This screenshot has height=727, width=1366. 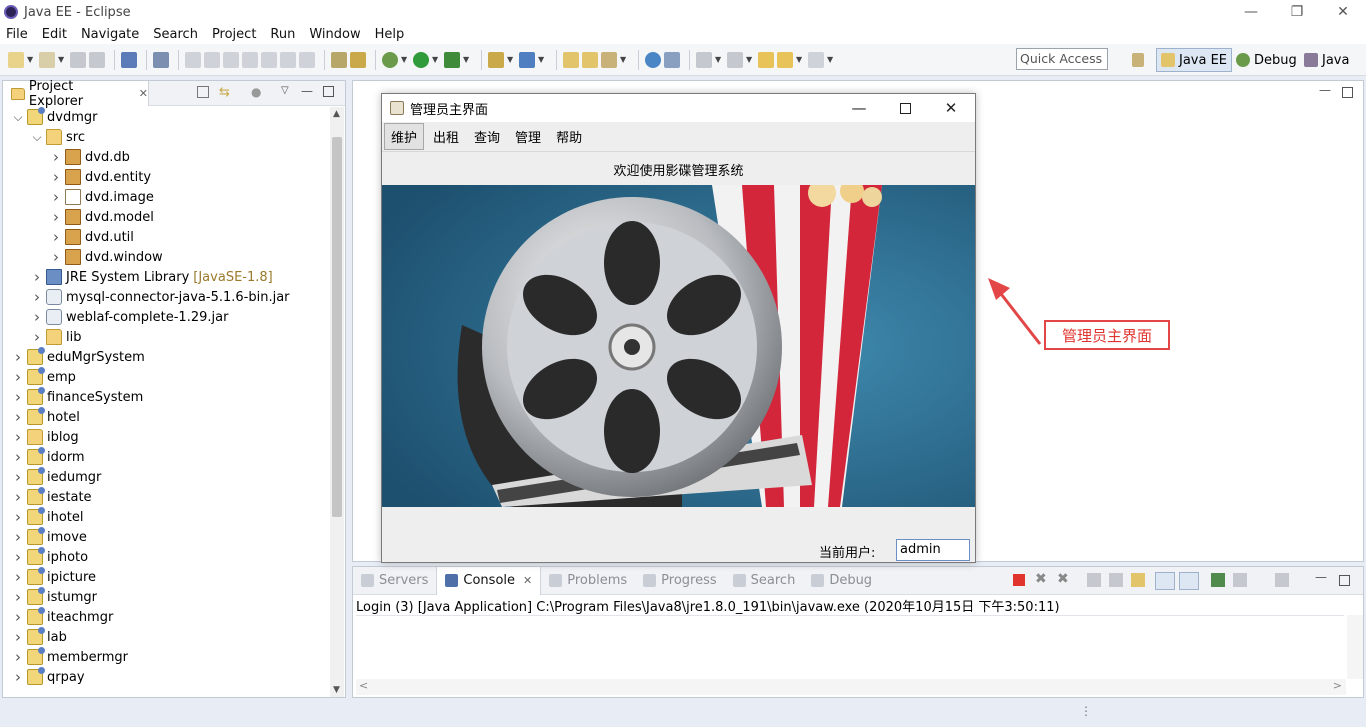 I want to click on minimize-editor-icon: —, so click(x=1325, y=90).